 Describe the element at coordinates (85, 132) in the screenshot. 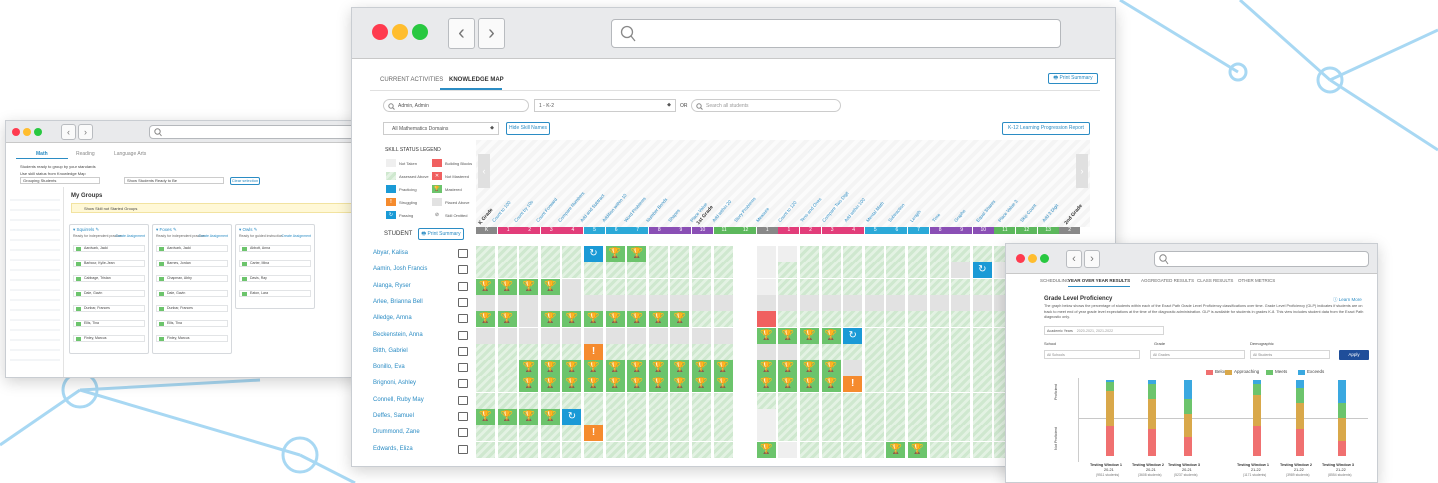

I see `forward-button: ›` at that location.